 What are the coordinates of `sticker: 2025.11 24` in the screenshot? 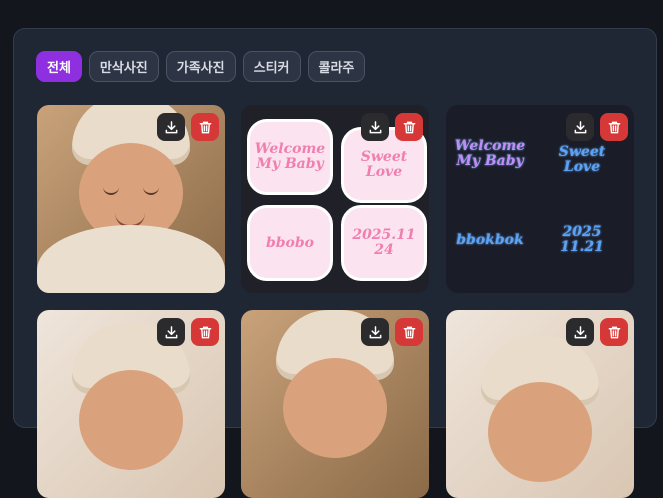 It's located at (384, 243).